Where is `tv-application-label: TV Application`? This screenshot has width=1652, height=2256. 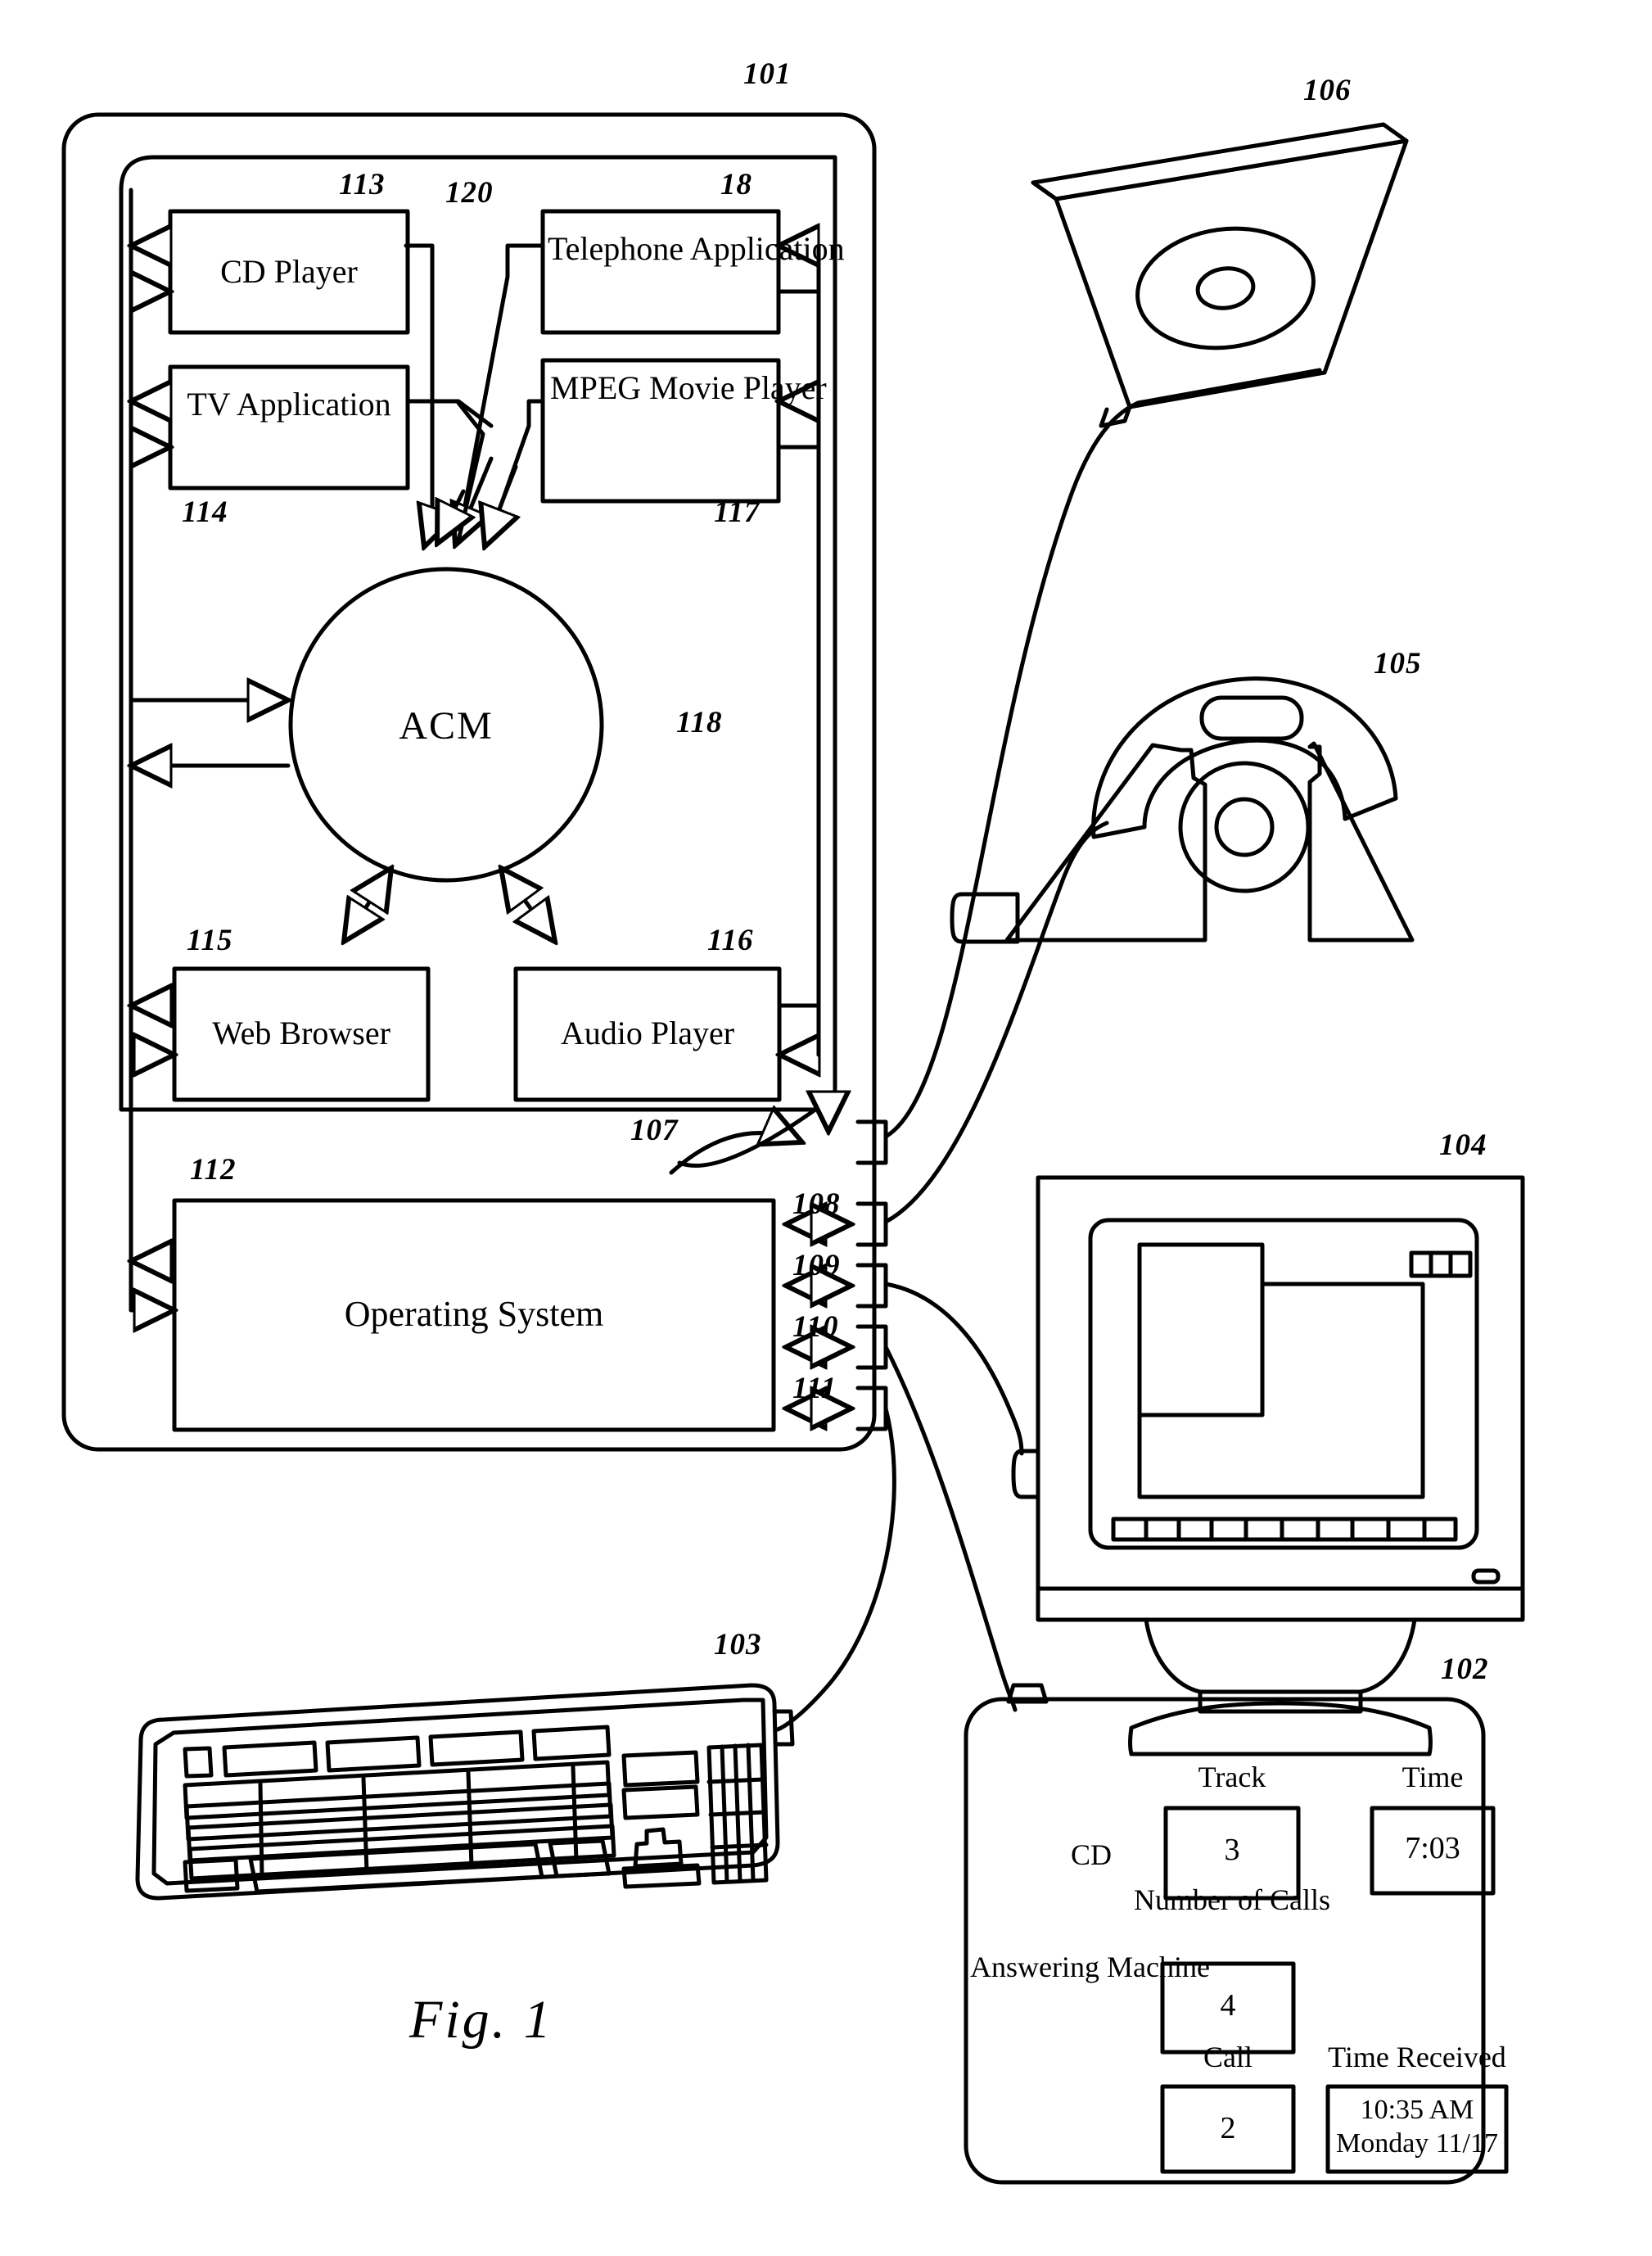
tv-application-label: TV Application is located at coordinates (289, 404).